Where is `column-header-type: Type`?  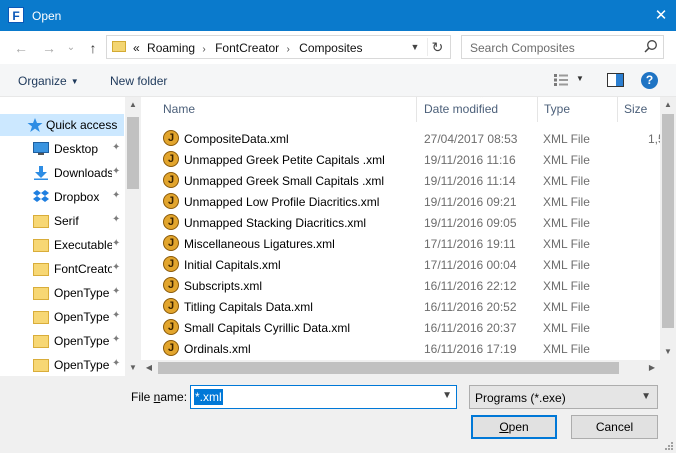 column-header-type: Type is located at coordinates (578, 109).